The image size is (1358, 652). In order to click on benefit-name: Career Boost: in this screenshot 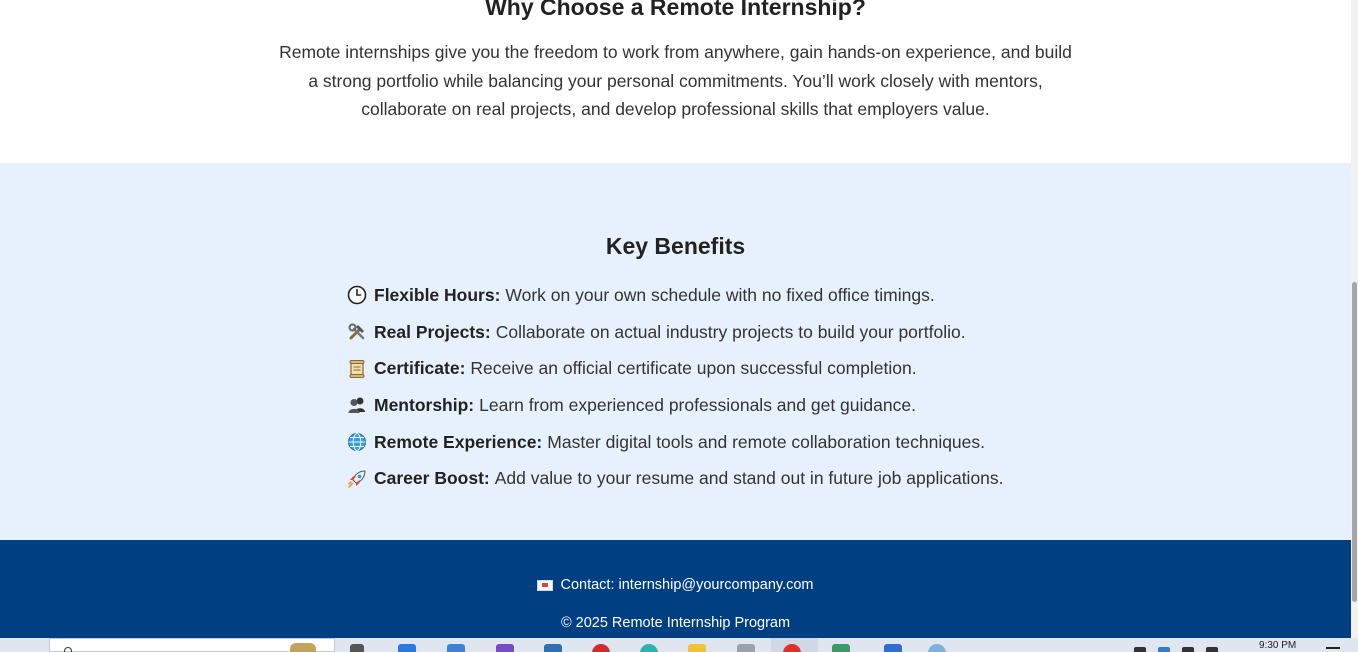, I will do `click(432, 478)`.